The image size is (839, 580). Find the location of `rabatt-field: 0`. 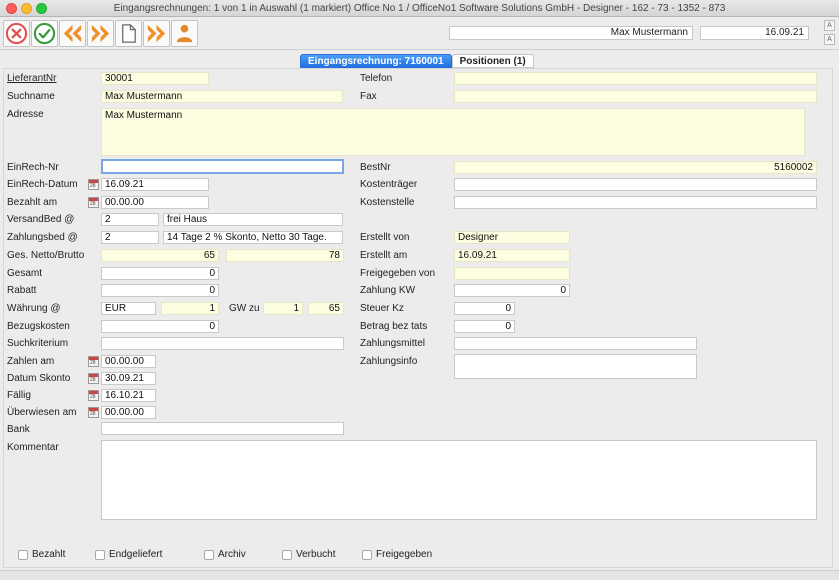

rabatt-field: 0 is located at coordinates (160, 290).